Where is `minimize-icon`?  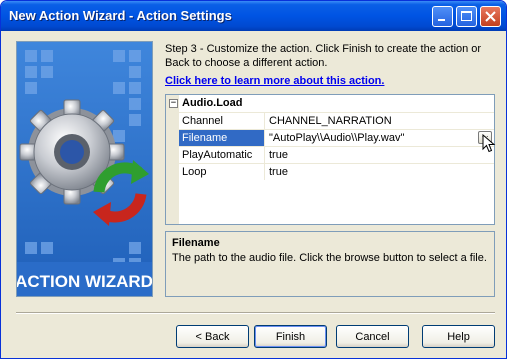 minimize-icon is located at coordinates (441, 20).